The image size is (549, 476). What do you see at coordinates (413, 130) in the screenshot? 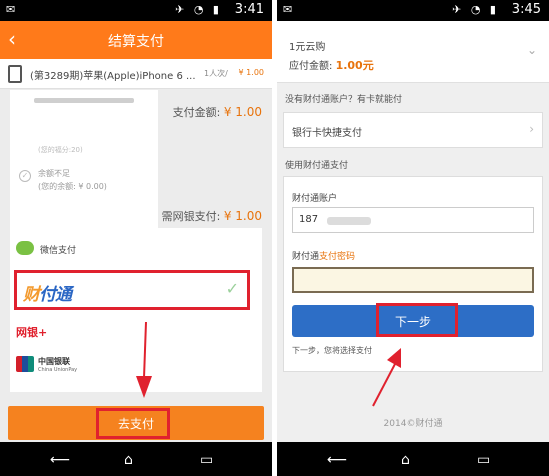
I see `bank-quick-pay: 银行卡快捷支付 ›` at bounding box center [413, 130].